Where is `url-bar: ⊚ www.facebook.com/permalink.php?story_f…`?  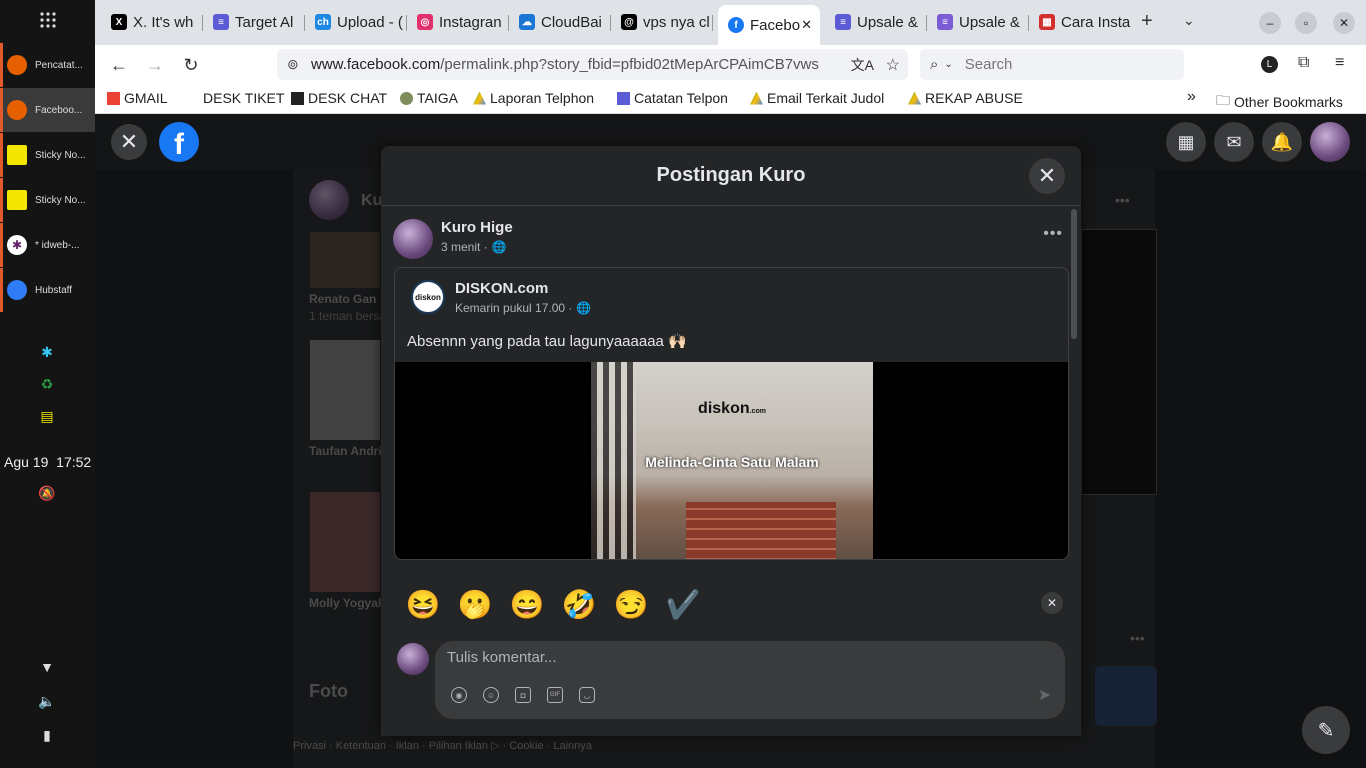 url-bar: ⊚ www.facebook.com/permalink.php?story_f… is located at coordinates (592, 64).